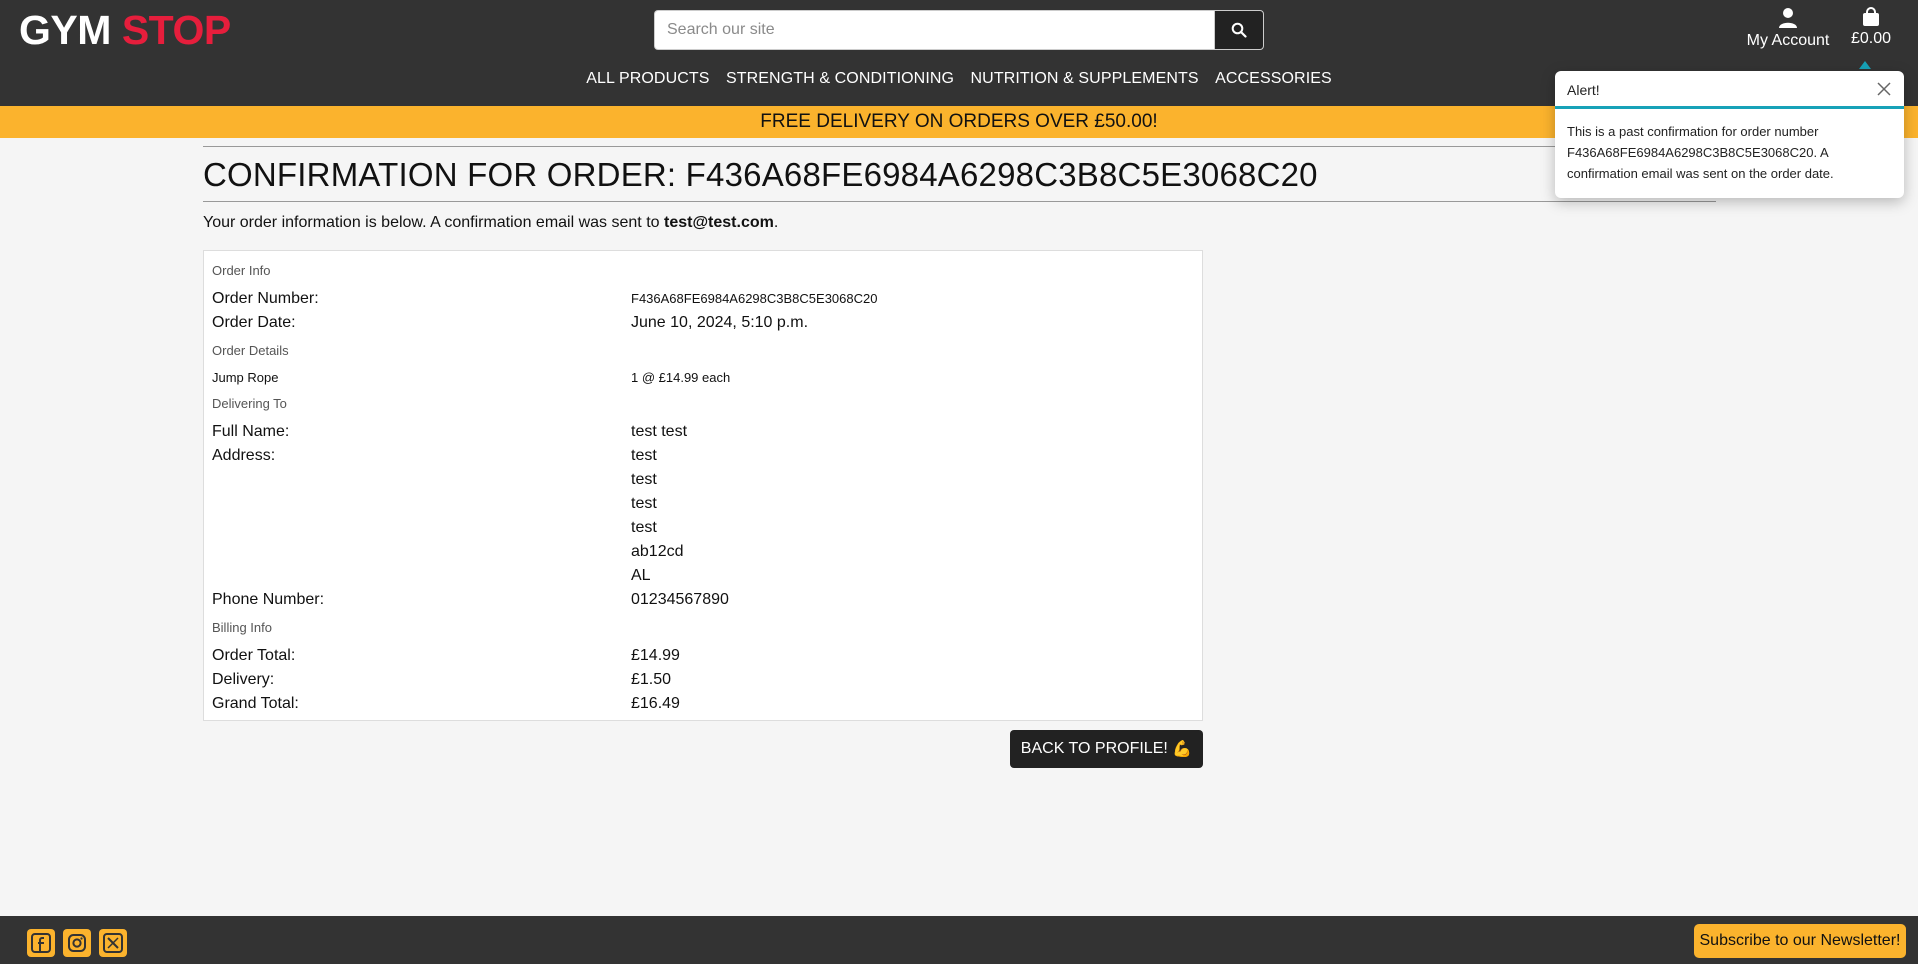 This screenshot has height=964, width=1918. What do you see at coordinates (1788, 18) in the screenshot?
I see `user-icon` at bounding box center [1788, 18].